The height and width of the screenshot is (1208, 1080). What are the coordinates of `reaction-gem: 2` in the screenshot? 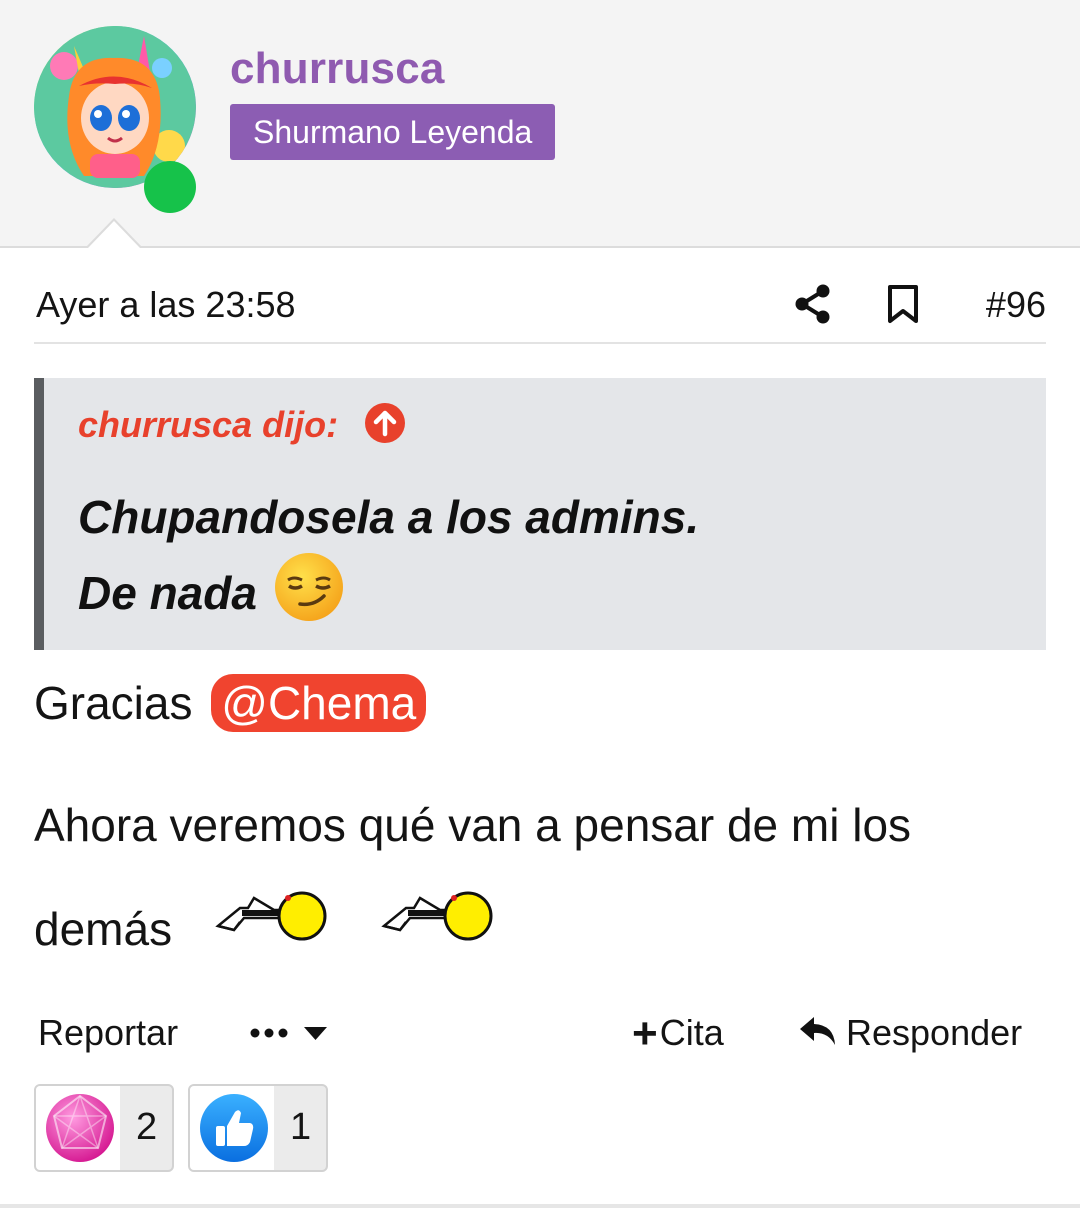 It's located at (104, 1128).